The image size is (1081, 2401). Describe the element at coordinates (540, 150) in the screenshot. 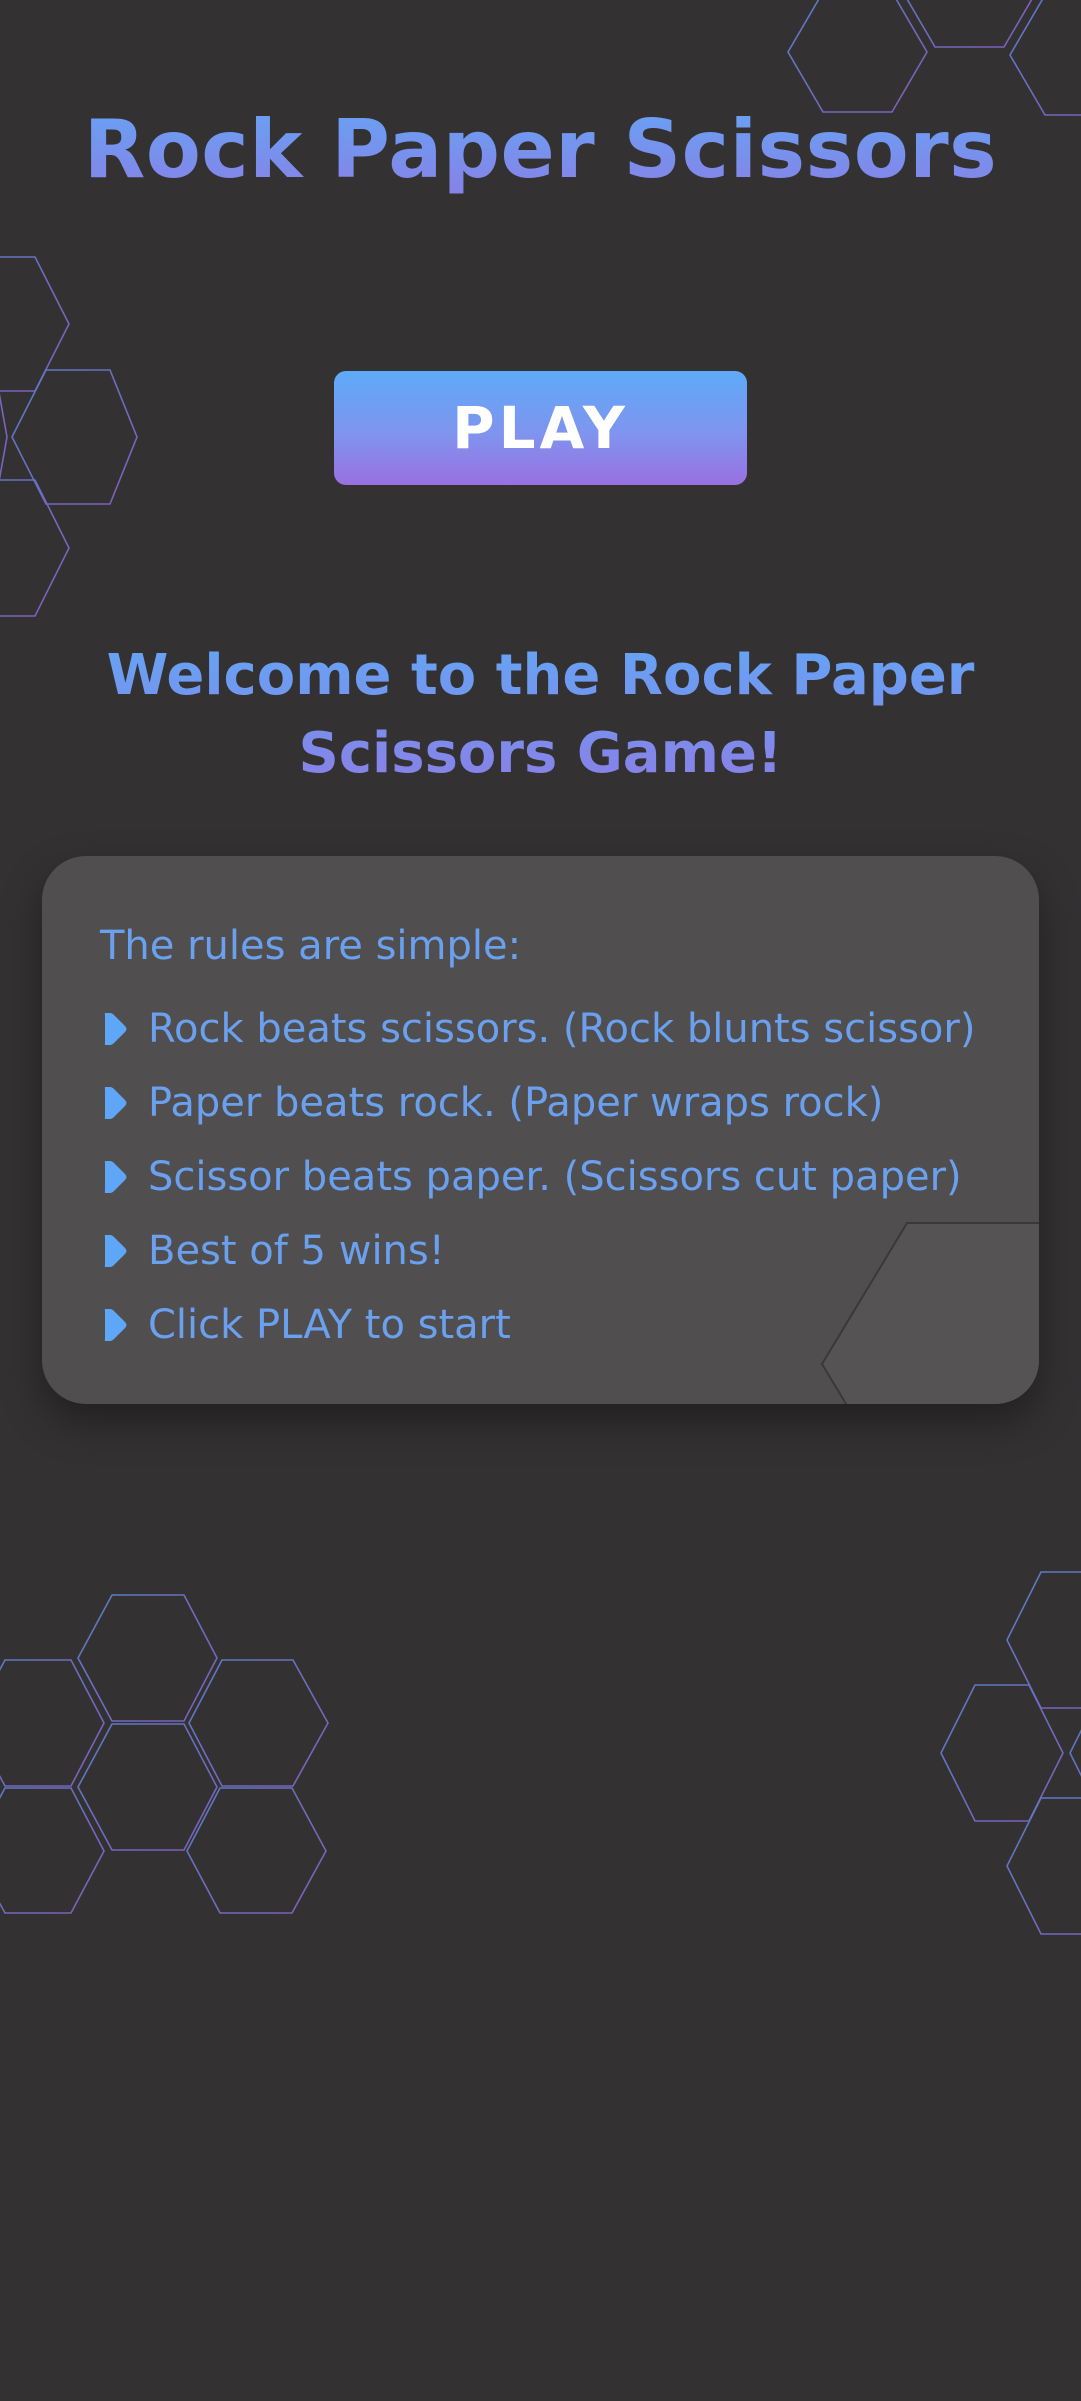

I see `page-title: Rock Paper Scissors` at that location.